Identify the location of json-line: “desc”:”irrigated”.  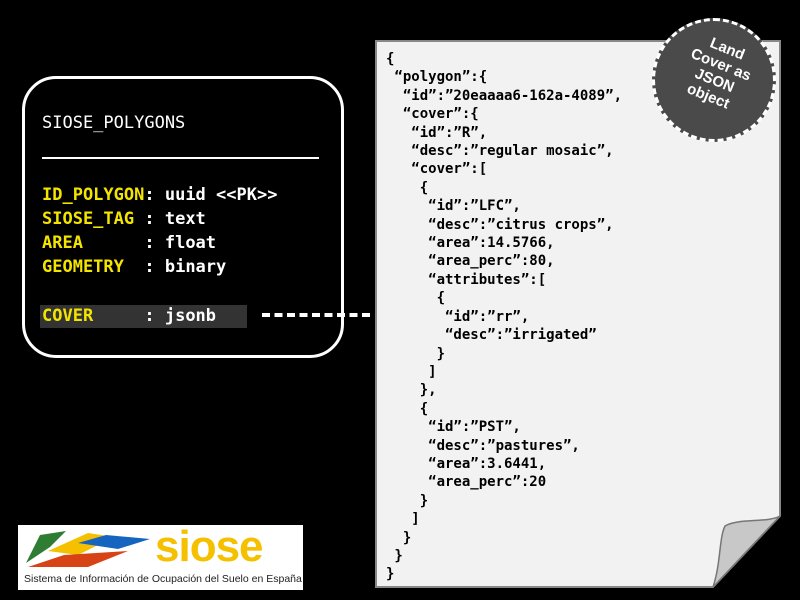
(521, 335).